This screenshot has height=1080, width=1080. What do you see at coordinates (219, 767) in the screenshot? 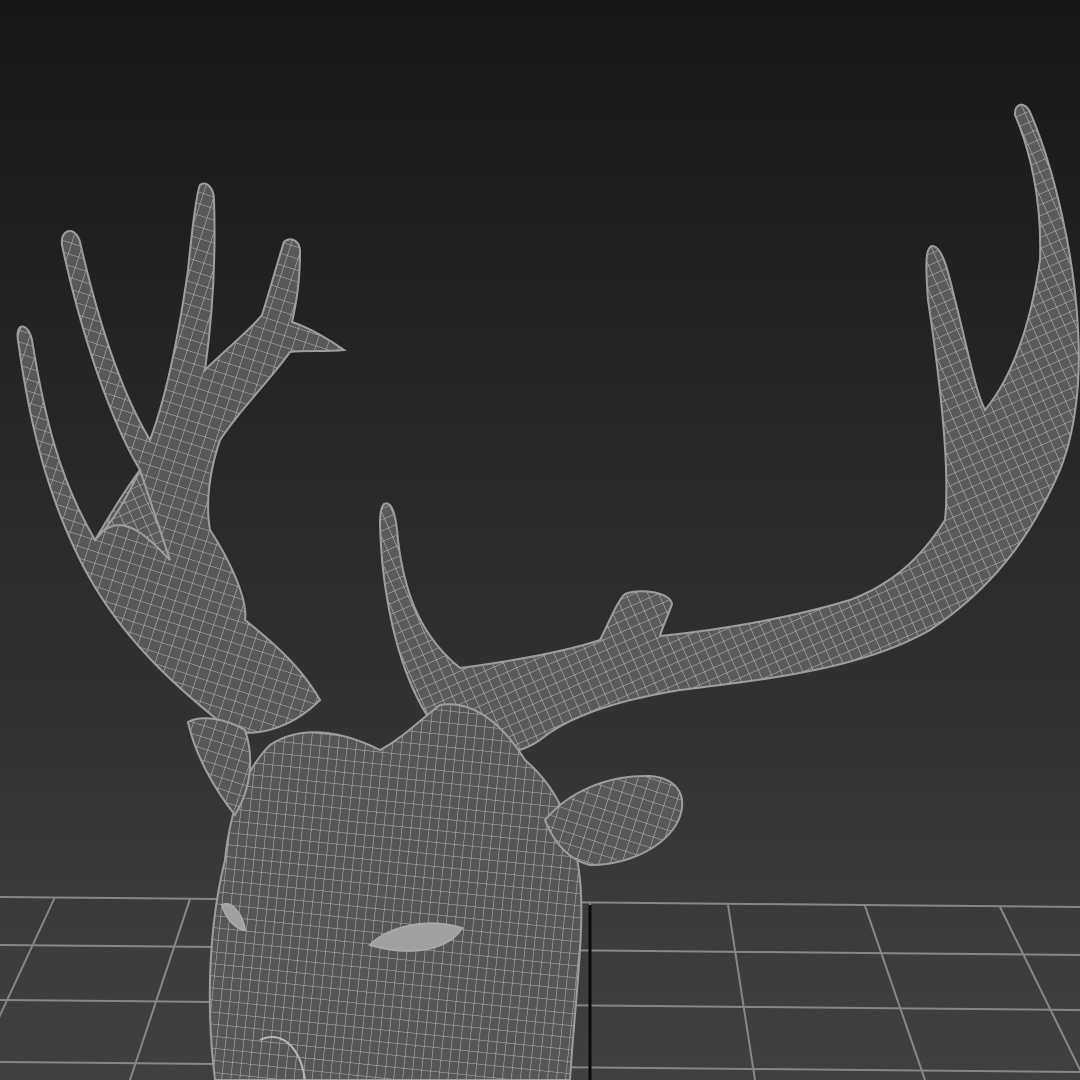
I see `left-ear` at bounding box center [219, 767].